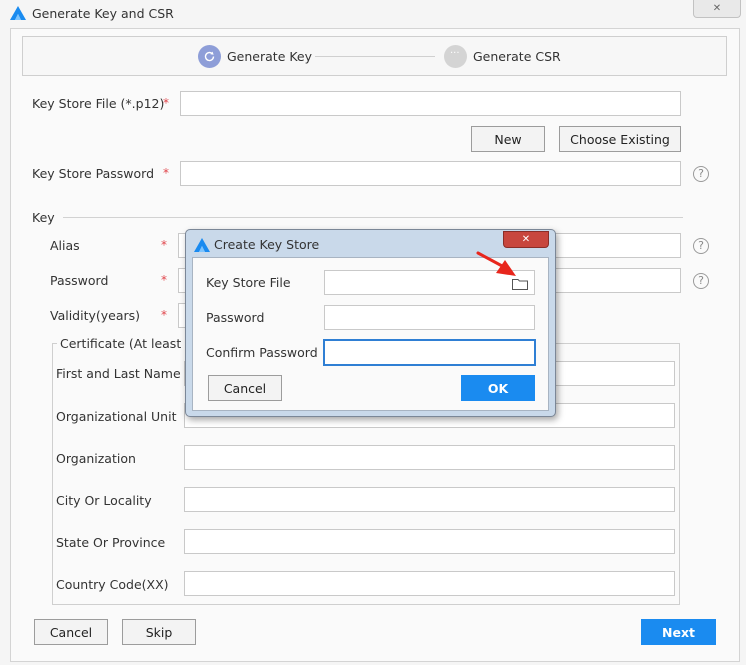 Image resolution: width=746 pixels, height=665 pixels. I want to click on refresh-icon, so click(209, 56).